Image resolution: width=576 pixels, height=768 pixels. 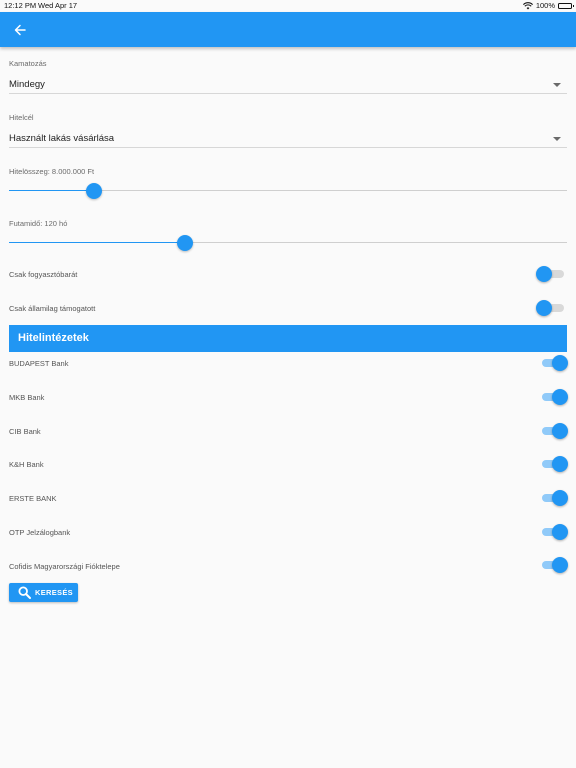 What do you see at coordinates (27, 84) in the screenshot?
I see `interest-value: Mindegy` at bounding box center [27, 84].